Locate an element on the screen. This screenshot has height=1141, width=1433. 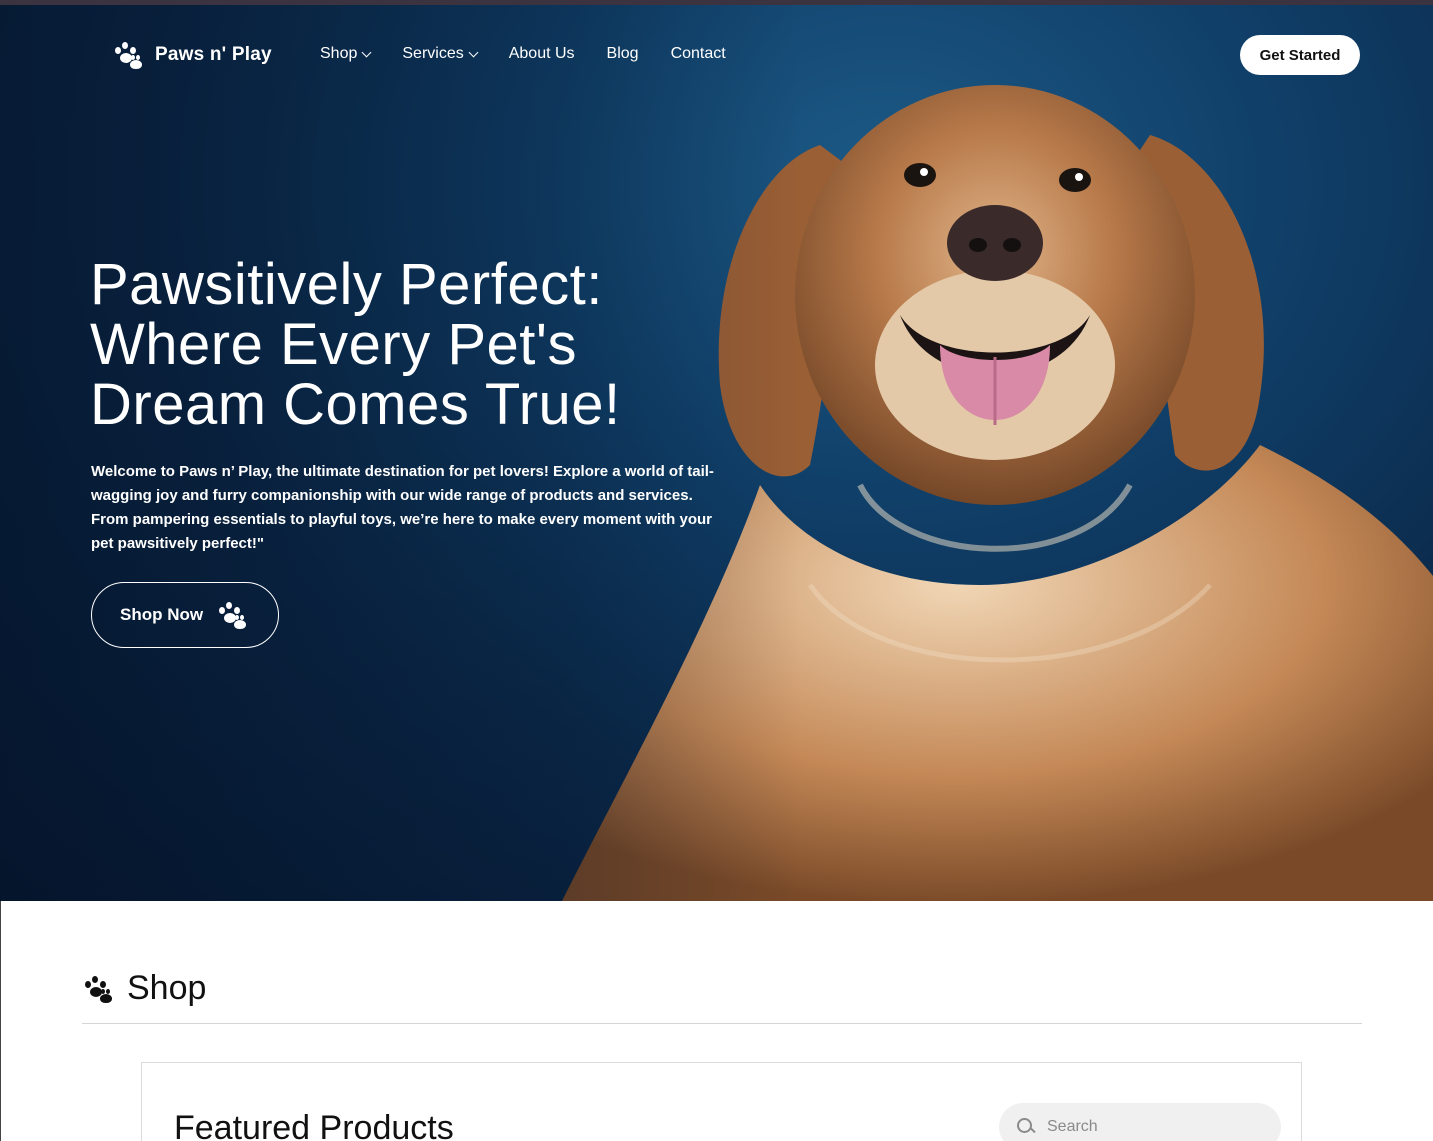
nav-item-about-us: About Us is located at coordinates (542, 54).